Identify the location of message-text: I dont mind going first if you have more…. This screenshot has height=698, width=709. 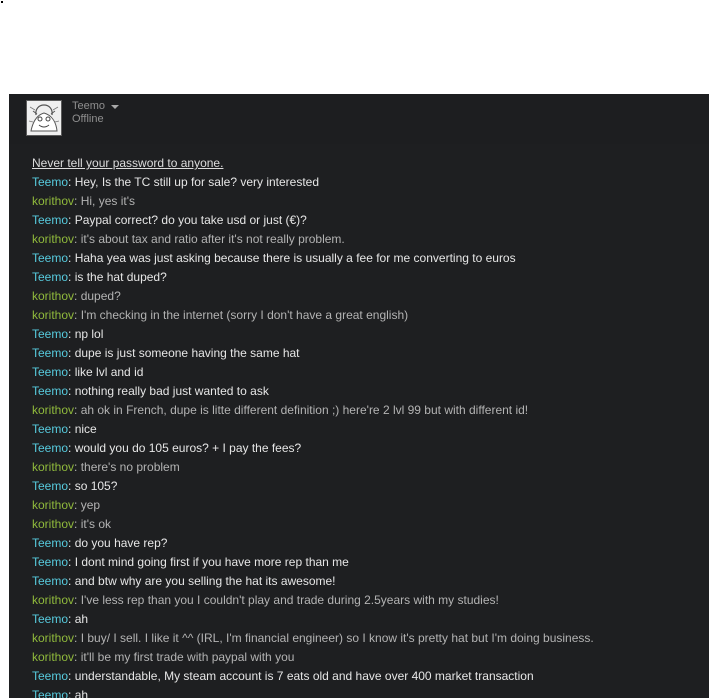
(211, 562).